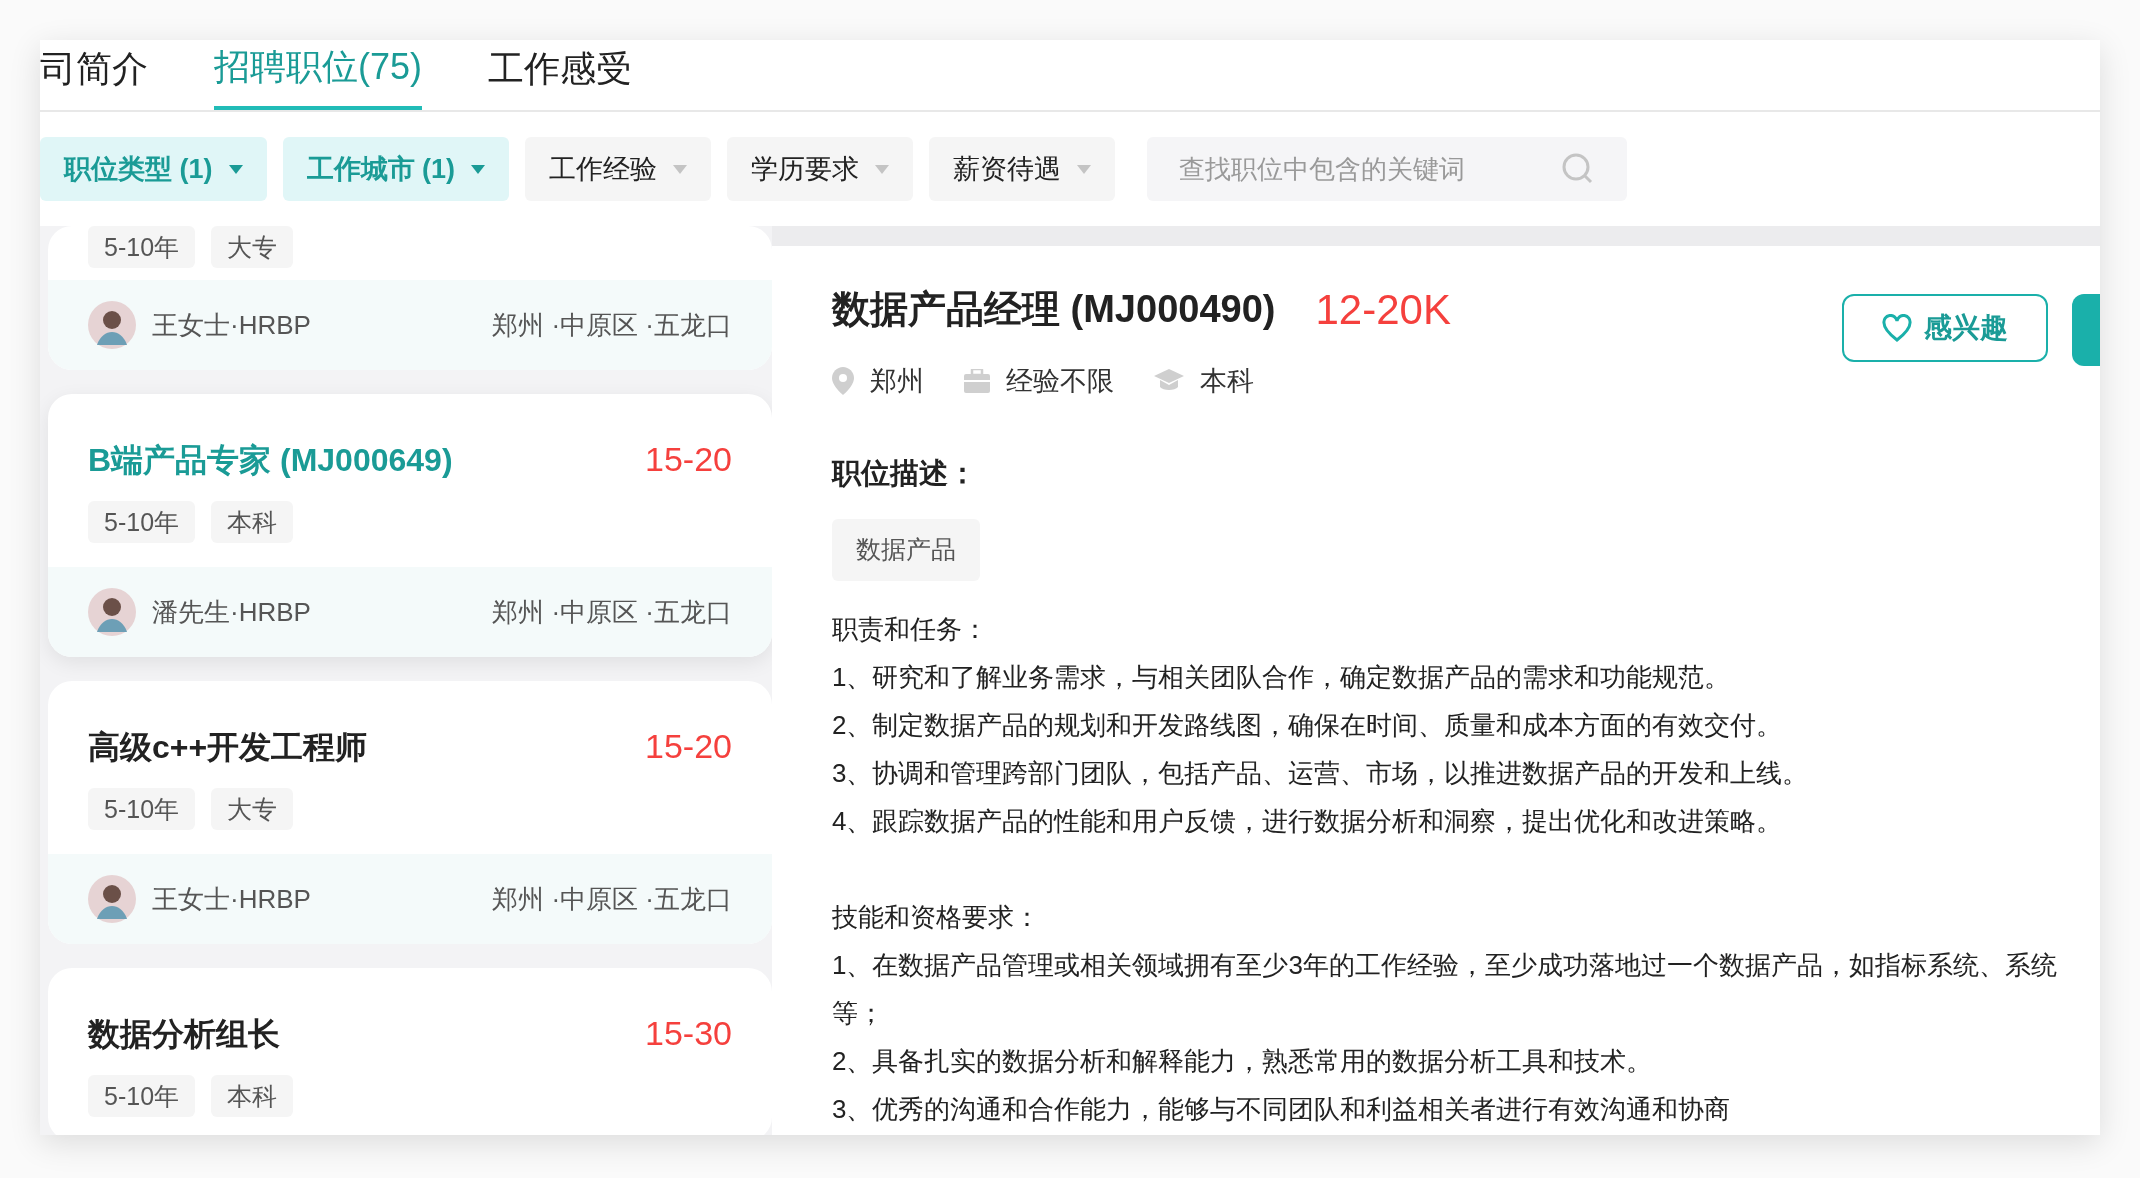 Image resolution: width=2140 pixels, height=1178 pixels. What do you see at coordinates (1383, 310) in the screenshot?
I see `salary-text: 12-20K` at bounding box center [1383, 310].